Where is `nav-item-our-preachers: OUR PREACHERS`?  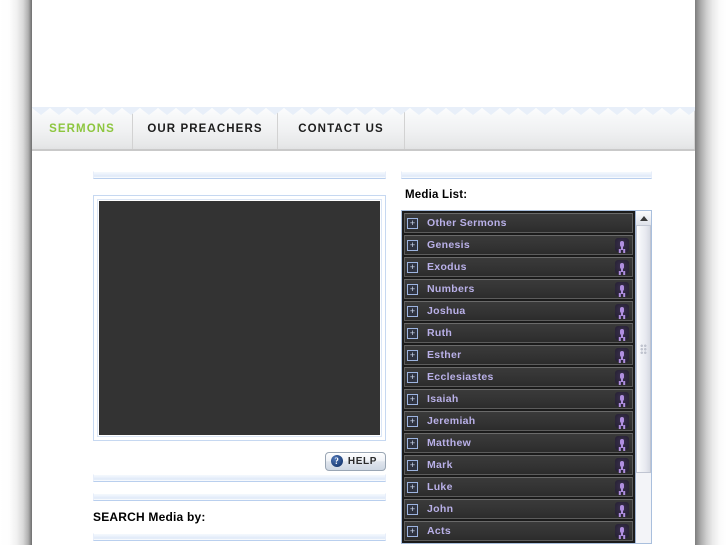 nav-item-our-preachers: OUR PREACHERS is located at coordinates (205, 129).